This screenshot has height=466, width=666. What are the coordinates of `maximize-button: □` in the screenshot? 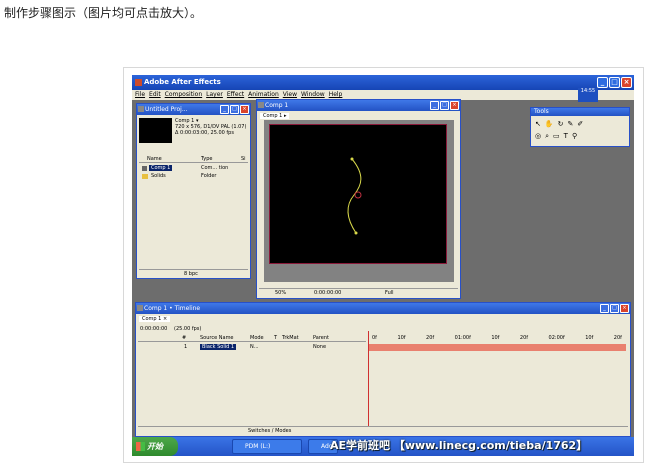 It's located at (614, 82).